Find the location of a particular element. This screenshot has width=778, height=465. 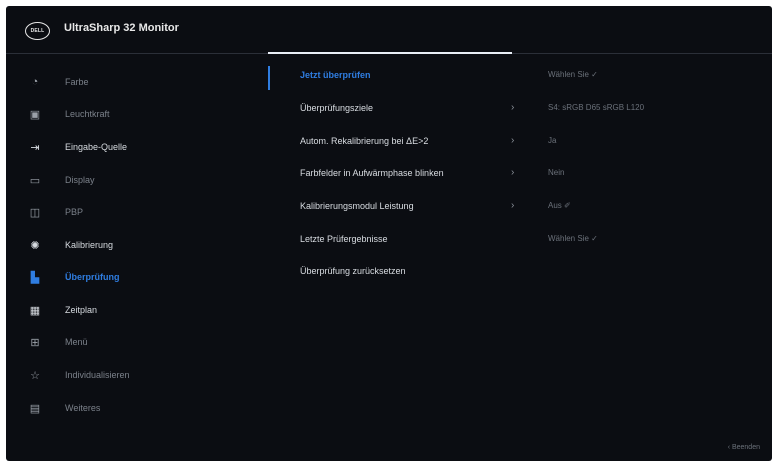

active-section-indicator is located at coordinates (390, 53).